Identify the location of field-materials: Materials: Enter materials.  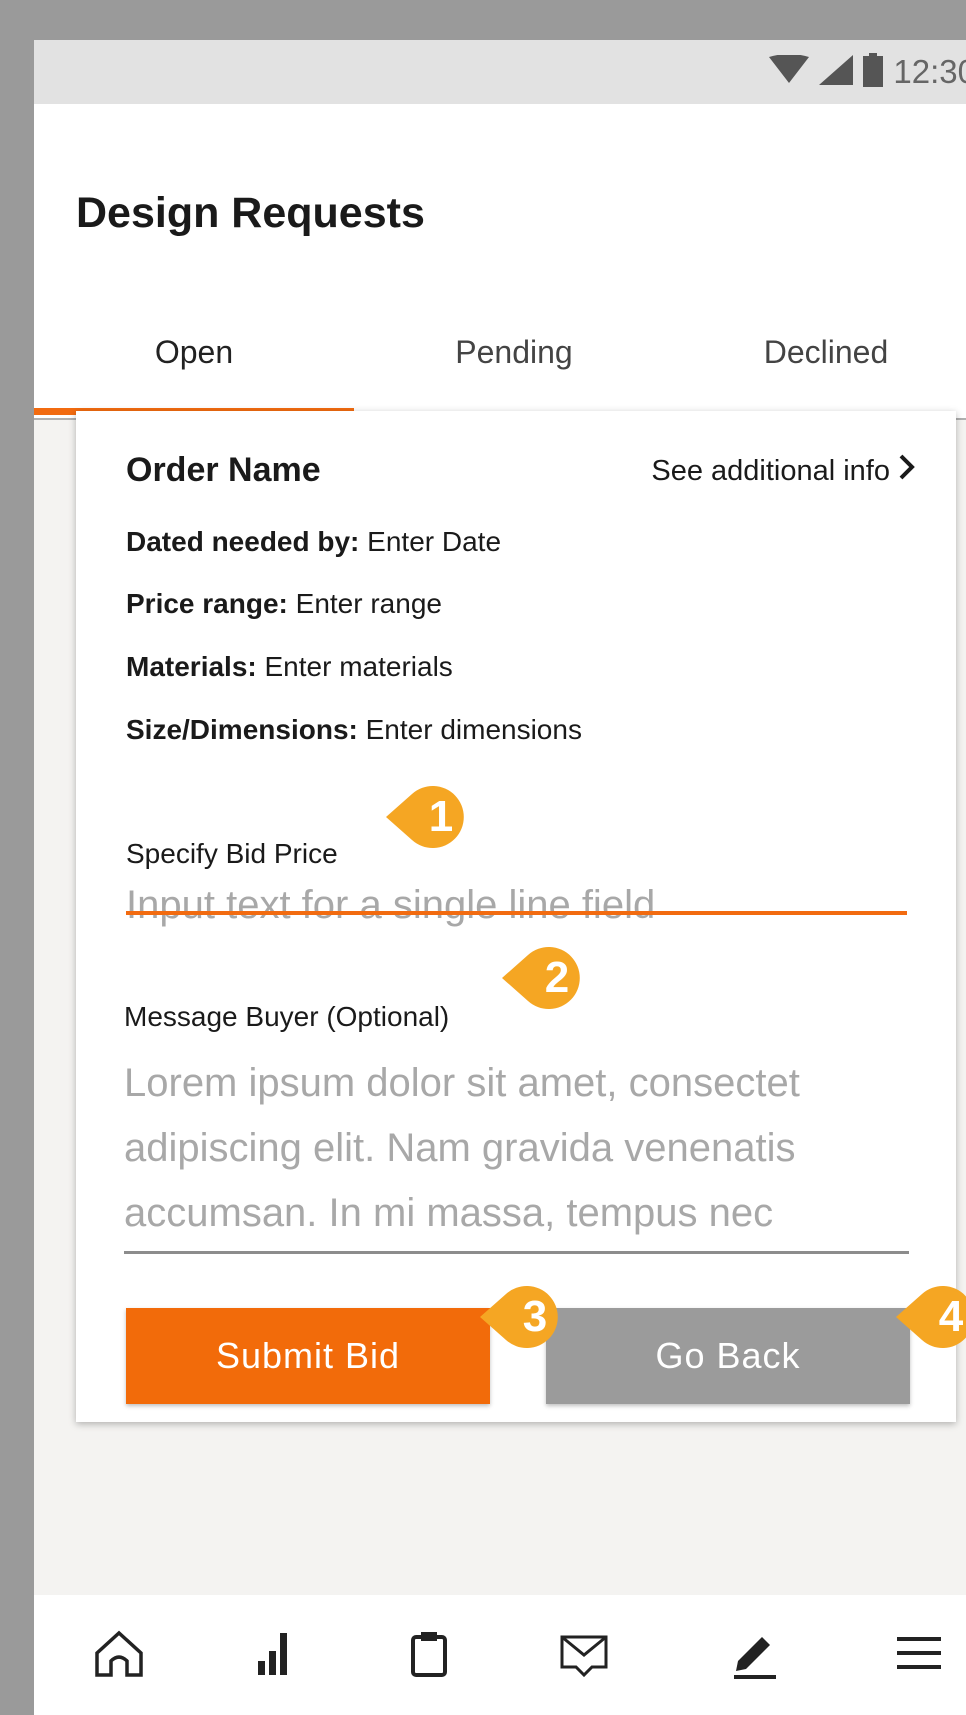
(289, 667).